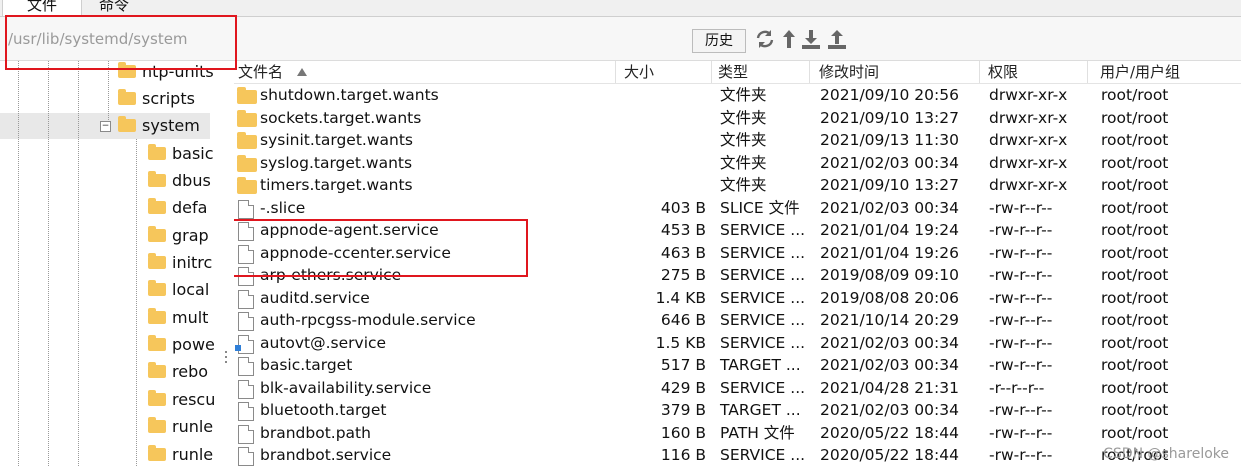 This screenshot has width=1241, height=466. I want to click on tree-item-scripts: scripts, so click(156, 99).